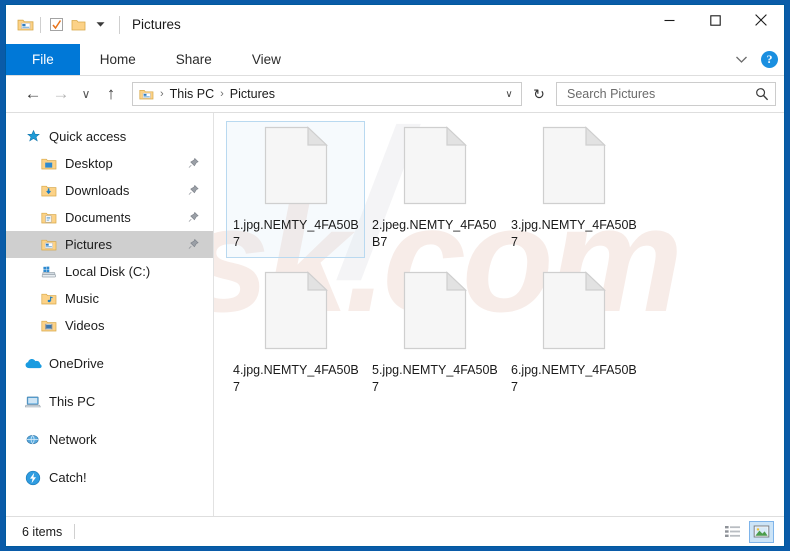  Describe the element at coordinates (509, 94) in the screenshot. I see `breadcrumb-dropdown-icon: ∨` at that location.